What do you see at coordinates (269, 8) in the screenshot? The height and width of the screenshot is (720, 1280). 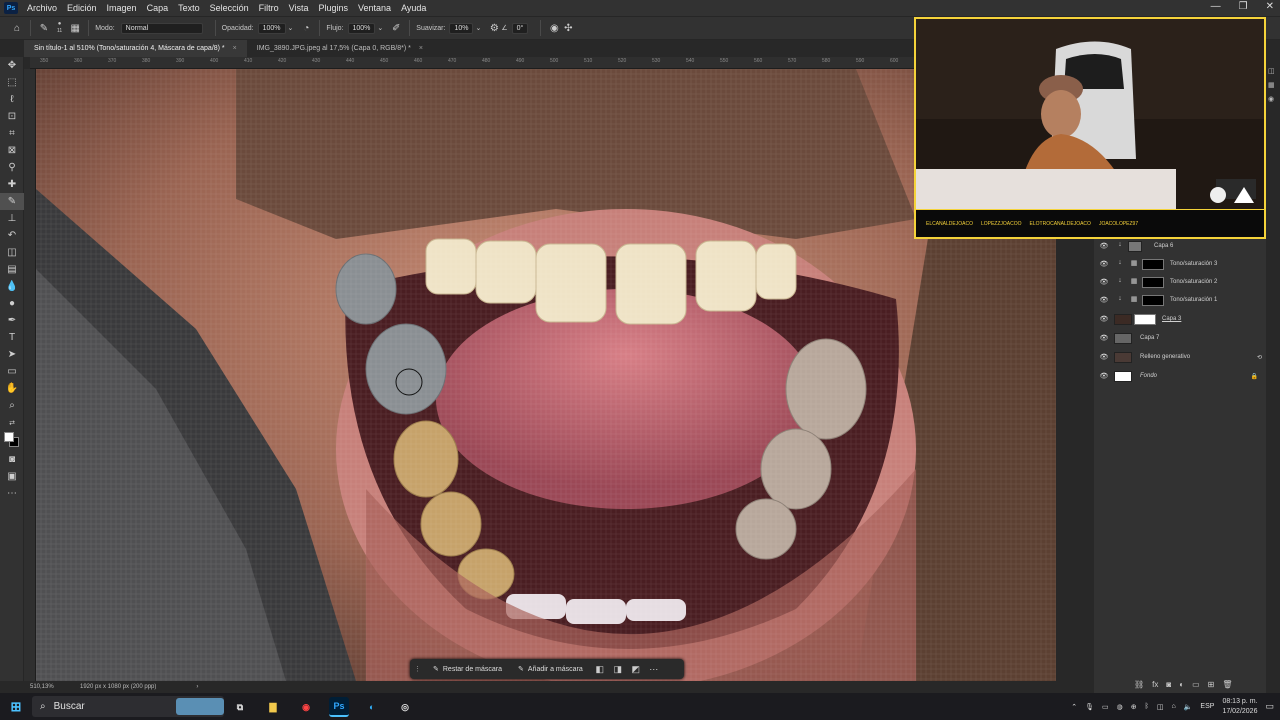 I see `menu-filtro: Filtro` at bounding box center [269, 8].